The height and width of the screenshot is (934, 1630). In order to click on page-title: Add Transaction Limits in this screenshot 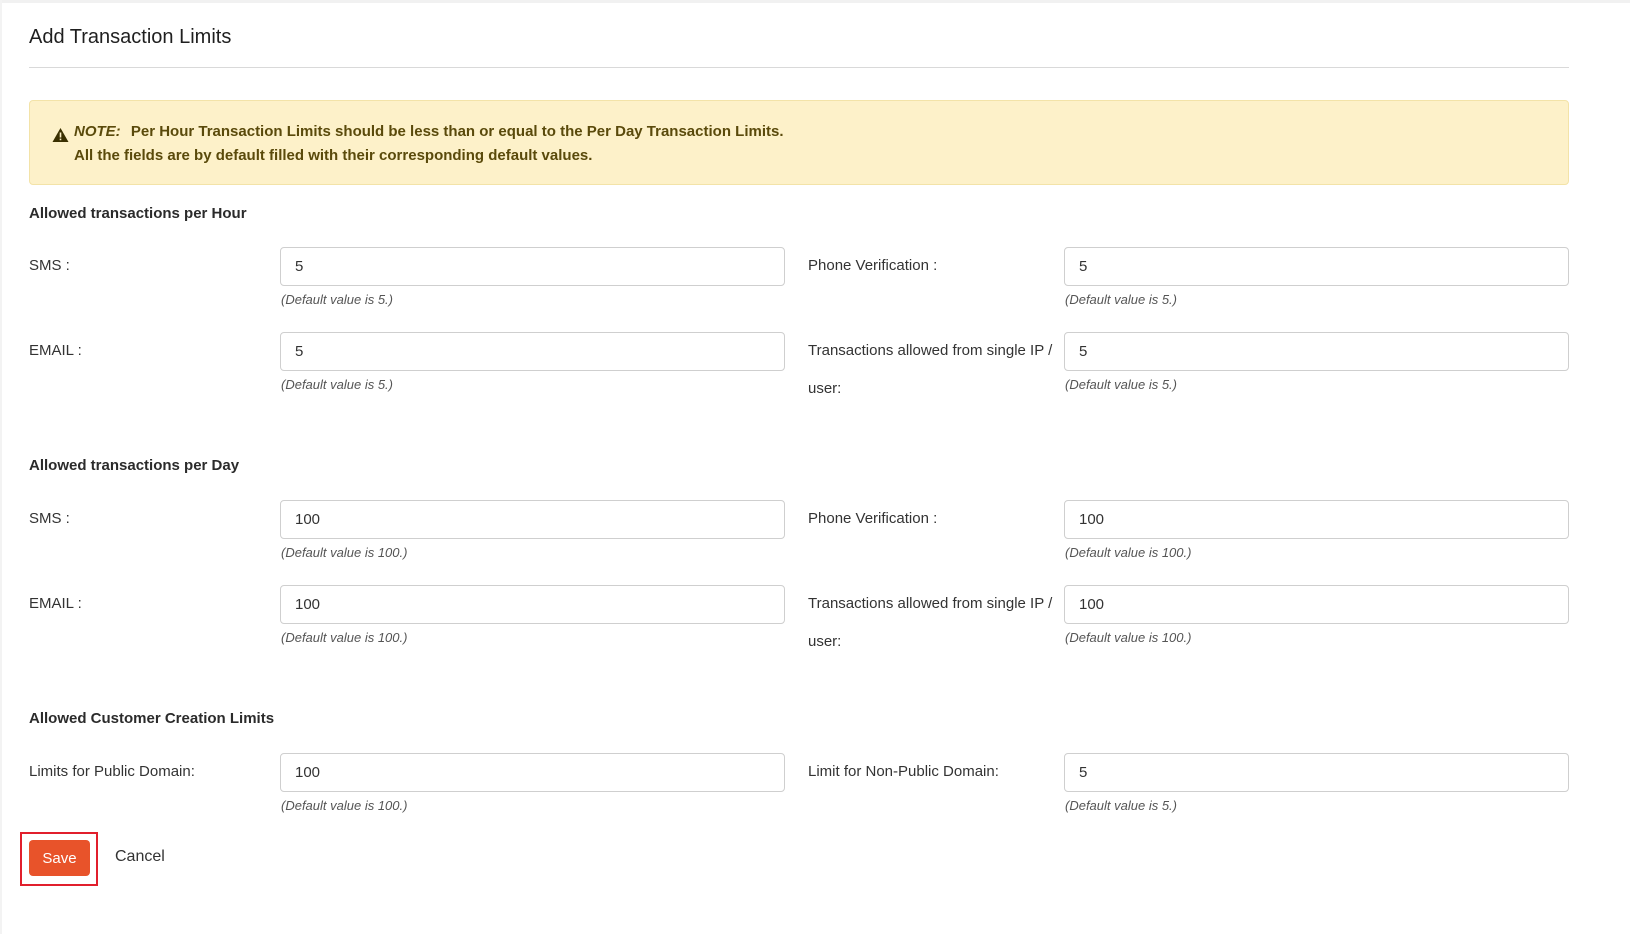, I will do `click(130, 37)`.